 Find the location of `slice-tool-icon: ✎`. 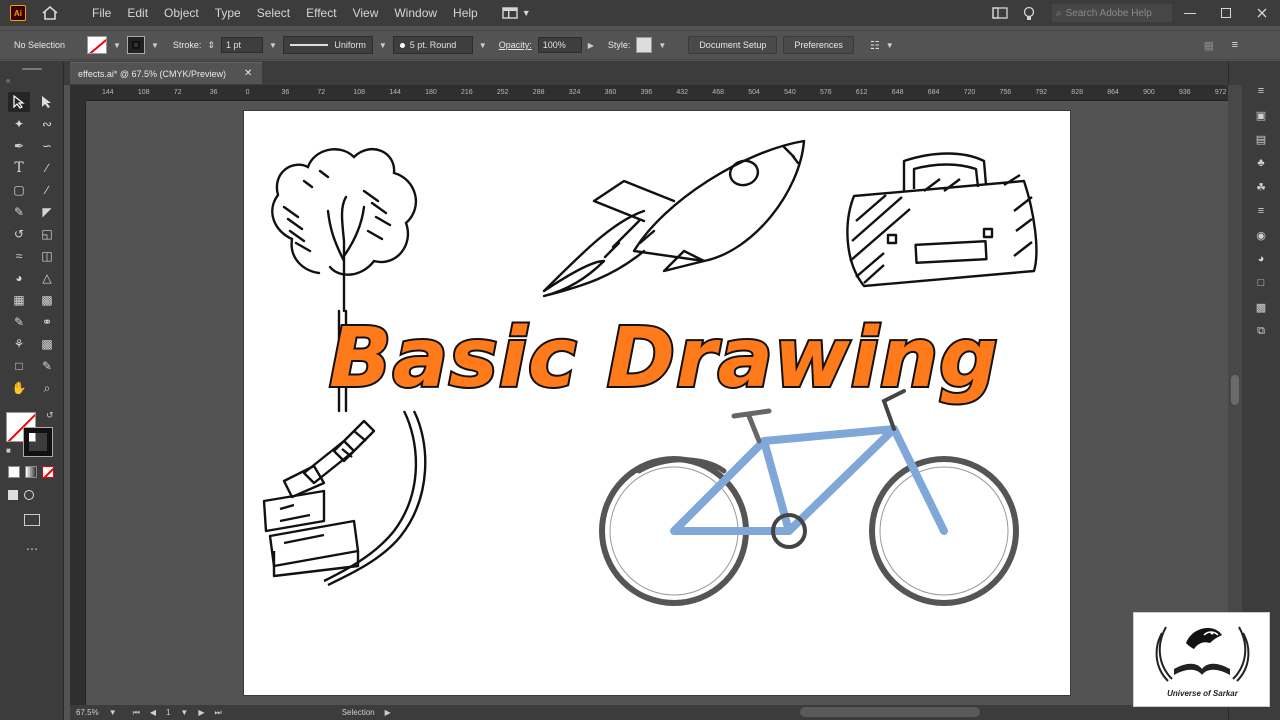

slice-tool-icon: ✎ is located at coordinates (47, 366).